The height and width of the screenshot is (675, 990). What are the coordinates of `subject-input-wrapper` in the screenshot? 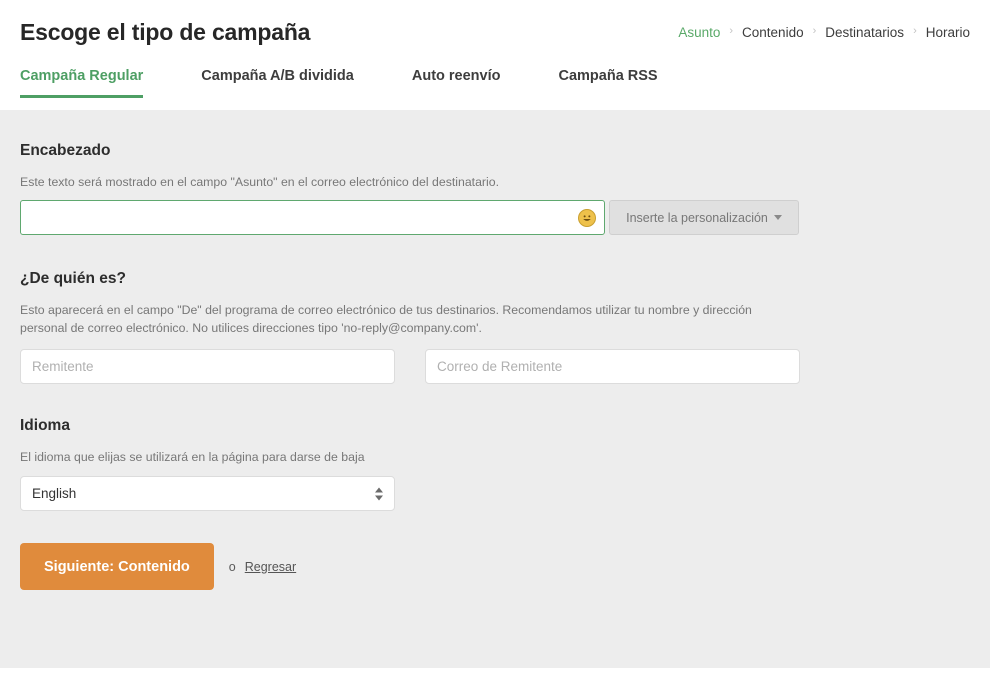 It's located at (312, 217).